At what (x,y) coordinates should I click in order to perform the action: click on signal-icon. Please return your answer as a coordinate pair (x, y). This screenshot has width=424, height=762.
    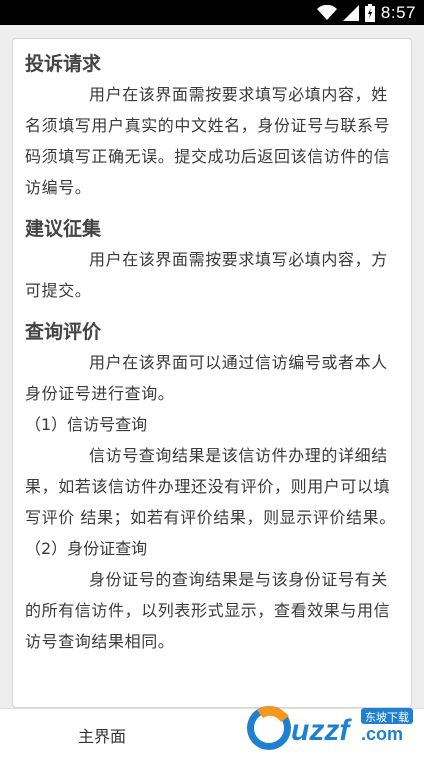
    Looking at the image, I should click on (351, 13).